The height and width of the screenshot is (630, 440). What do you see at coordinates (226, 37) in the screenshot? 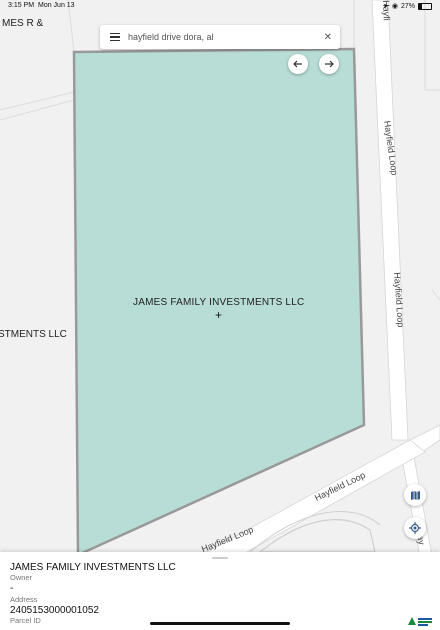
I see `search-input: hayfield drive dora, al` at bounding box center [226, 37].